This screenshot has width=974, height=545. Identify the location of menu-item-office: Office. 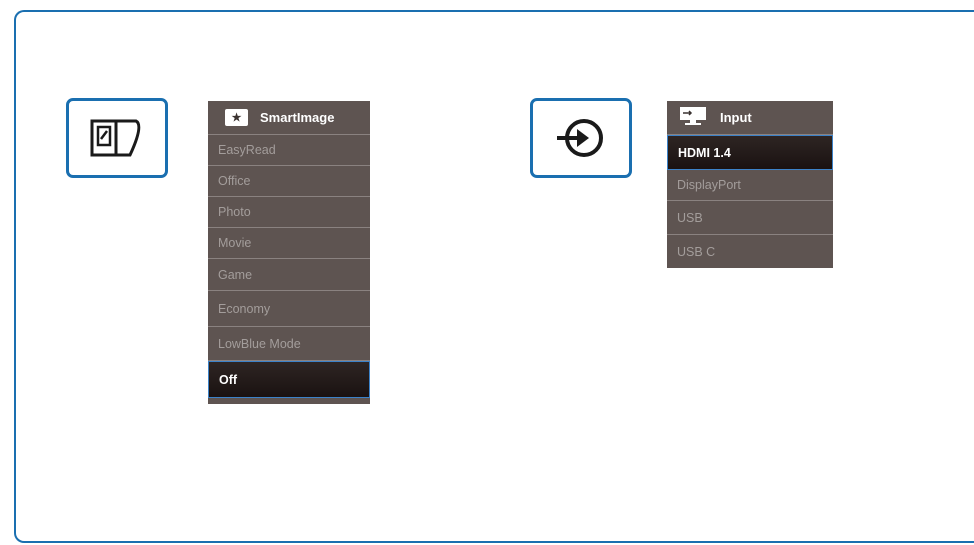
(289, 181).